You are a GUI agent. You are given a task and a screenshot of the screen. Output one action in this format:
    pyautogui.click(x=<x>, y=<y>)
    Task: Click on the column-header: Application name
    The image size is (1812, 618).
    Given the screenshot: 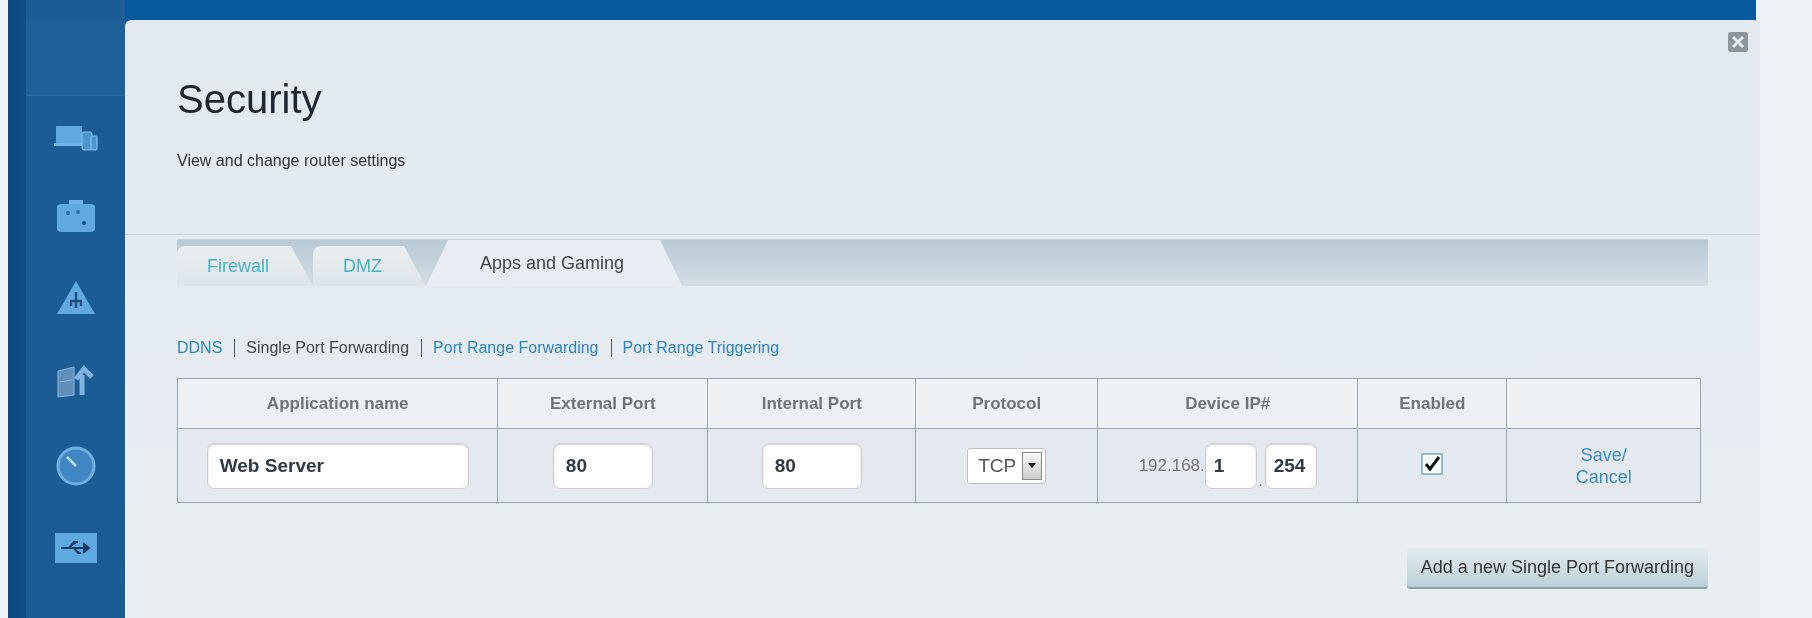 What is the action you would take?
    pyautogui.click(x=337, y=403)
    